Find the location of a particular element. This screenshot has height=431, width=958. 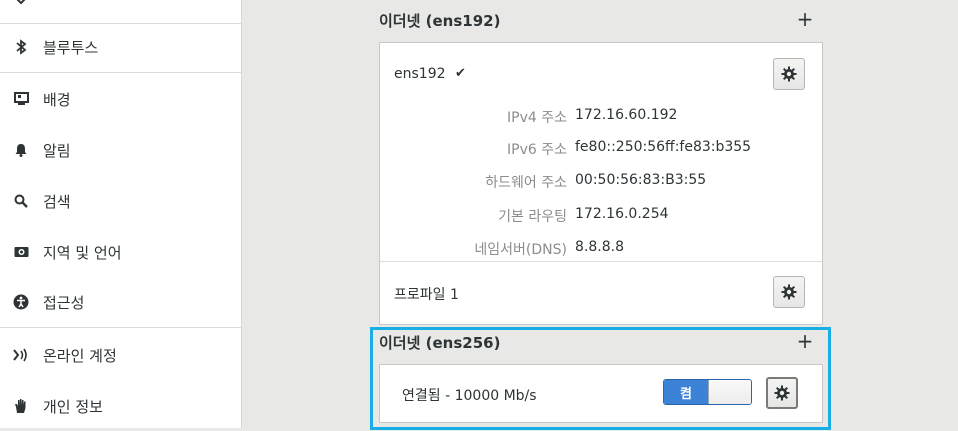

background-icon is located at coordinates (21, 99).